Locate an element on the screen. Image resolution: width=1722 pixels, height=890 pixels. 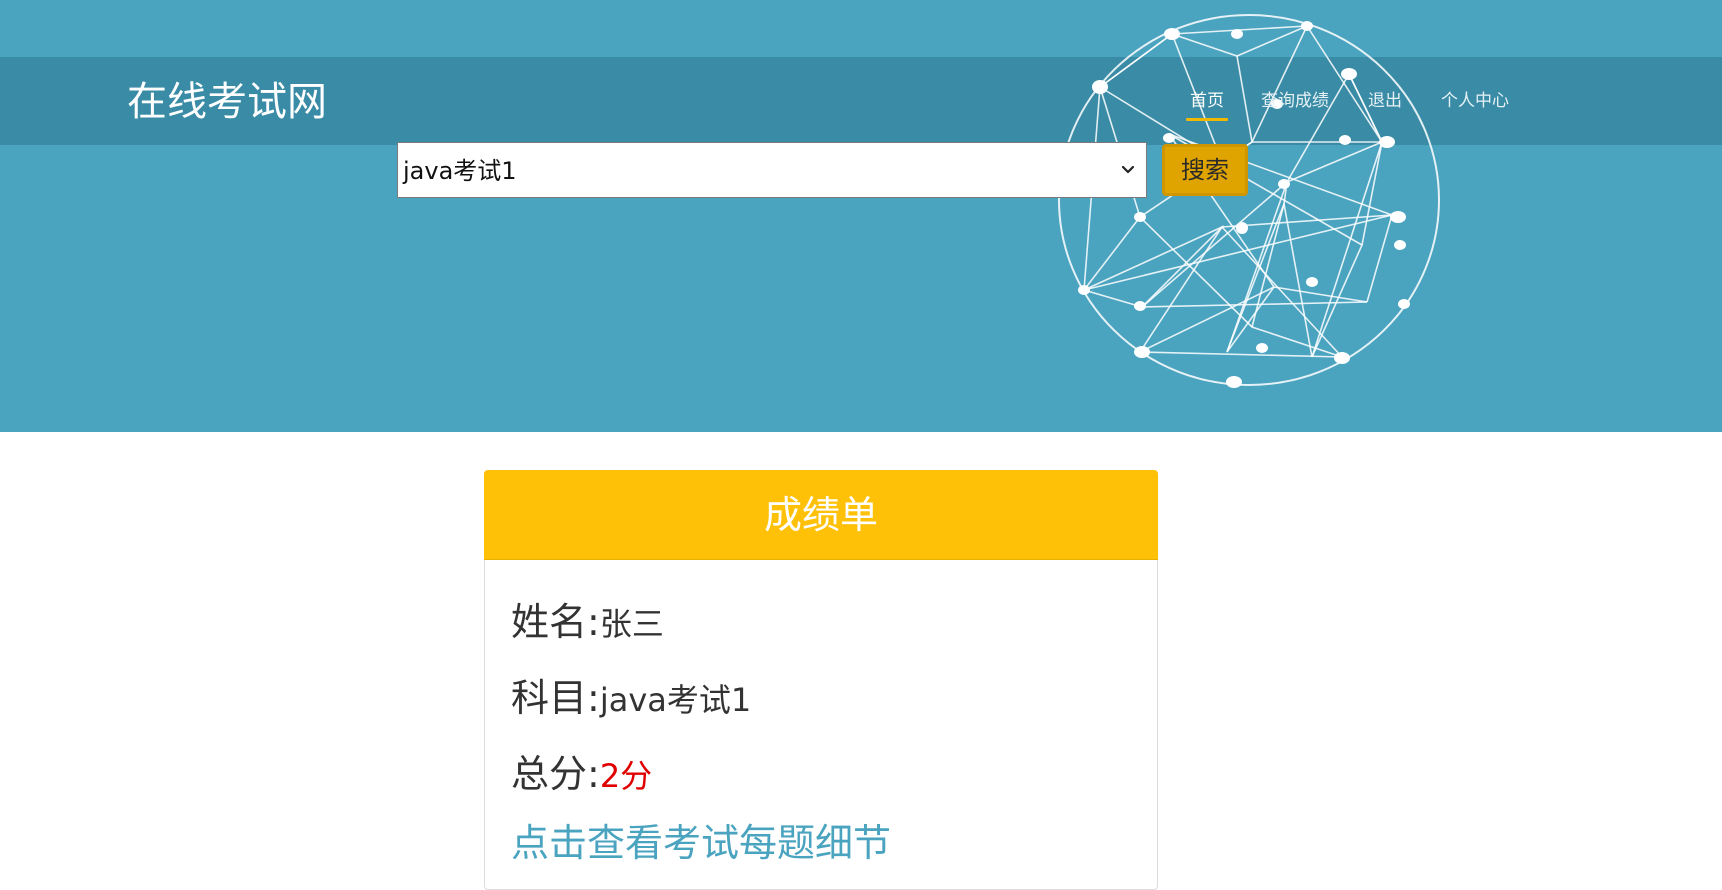
nav-item-query-score: 查询成绩 is located at coordinates (1295, 101).